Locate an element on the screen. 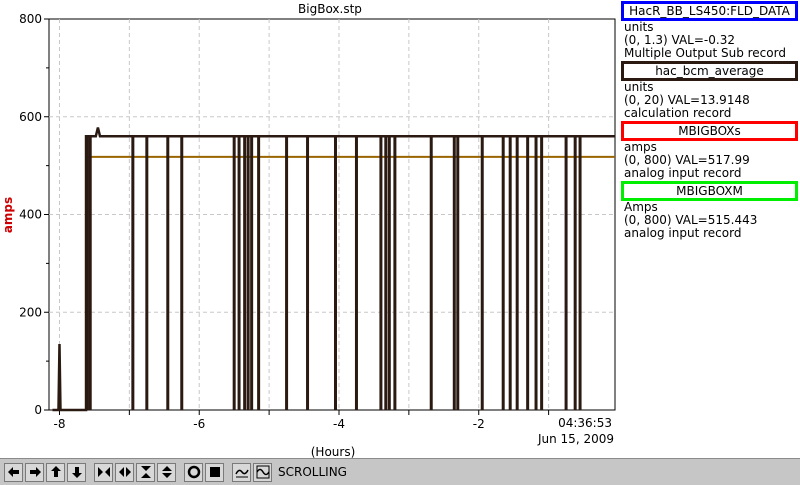 The height and width of the screenshot is (485, 800). center-icon is located at coordinates (193, 472).